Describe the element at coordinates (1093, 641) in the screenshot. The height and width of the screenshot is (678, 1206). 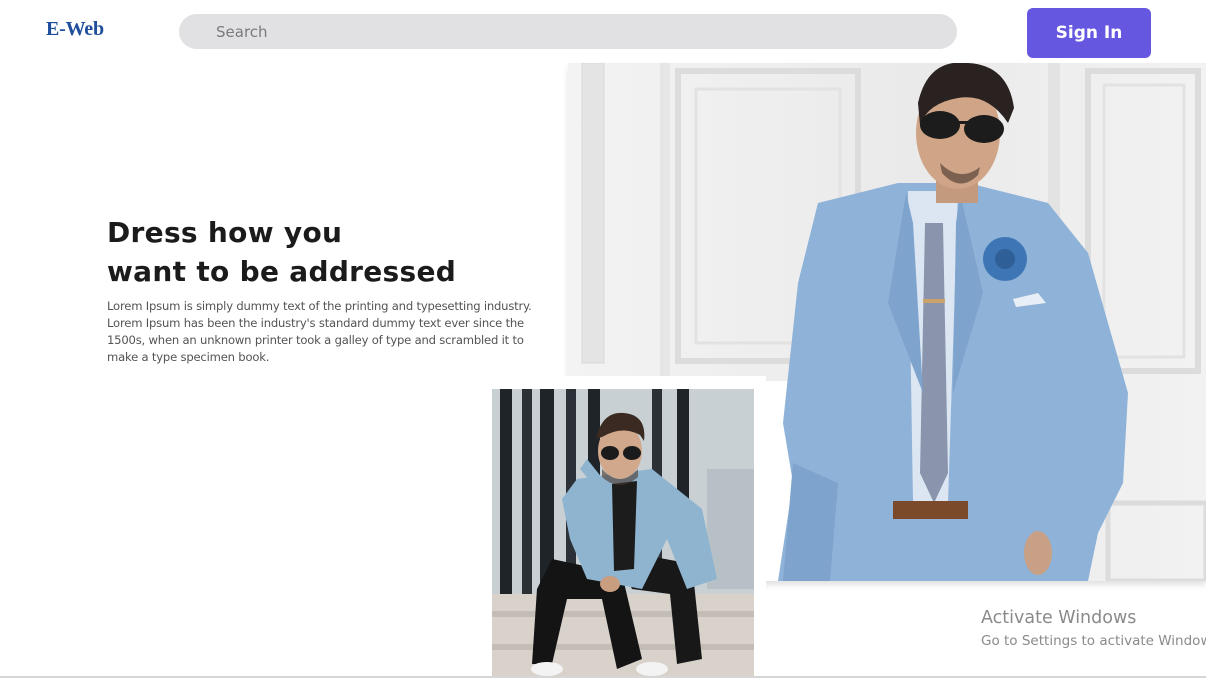
I see `activate-windows-subtitle: Go to Settings to activate Windows.` at that location.